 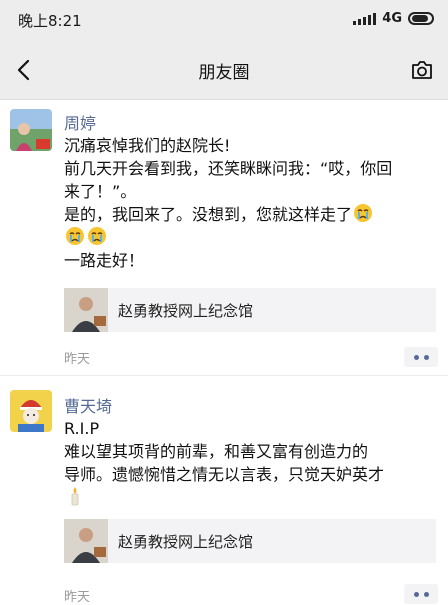 I want to click on author-name: 曹天埼, so click(x=88, y=405).